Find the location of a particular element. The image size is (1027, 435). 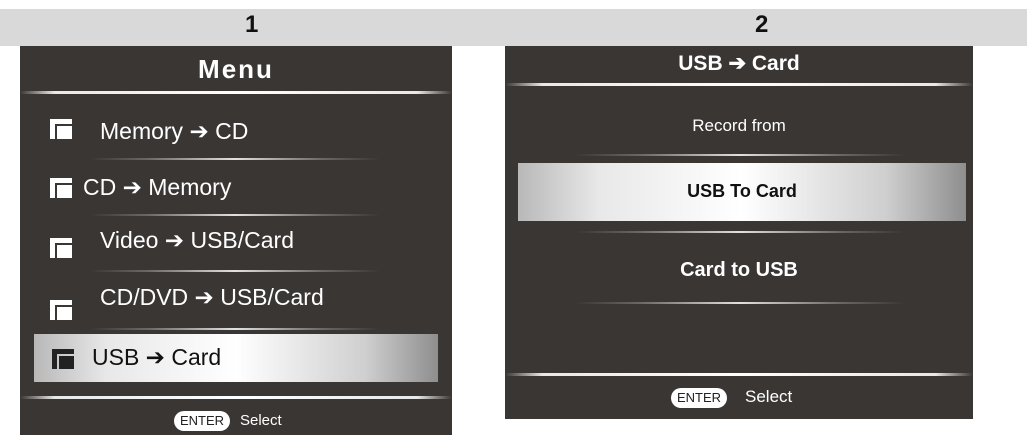

menu-item-video-to-usb-card: Video ➔ USB/Card is located at coordinates (236, 245).